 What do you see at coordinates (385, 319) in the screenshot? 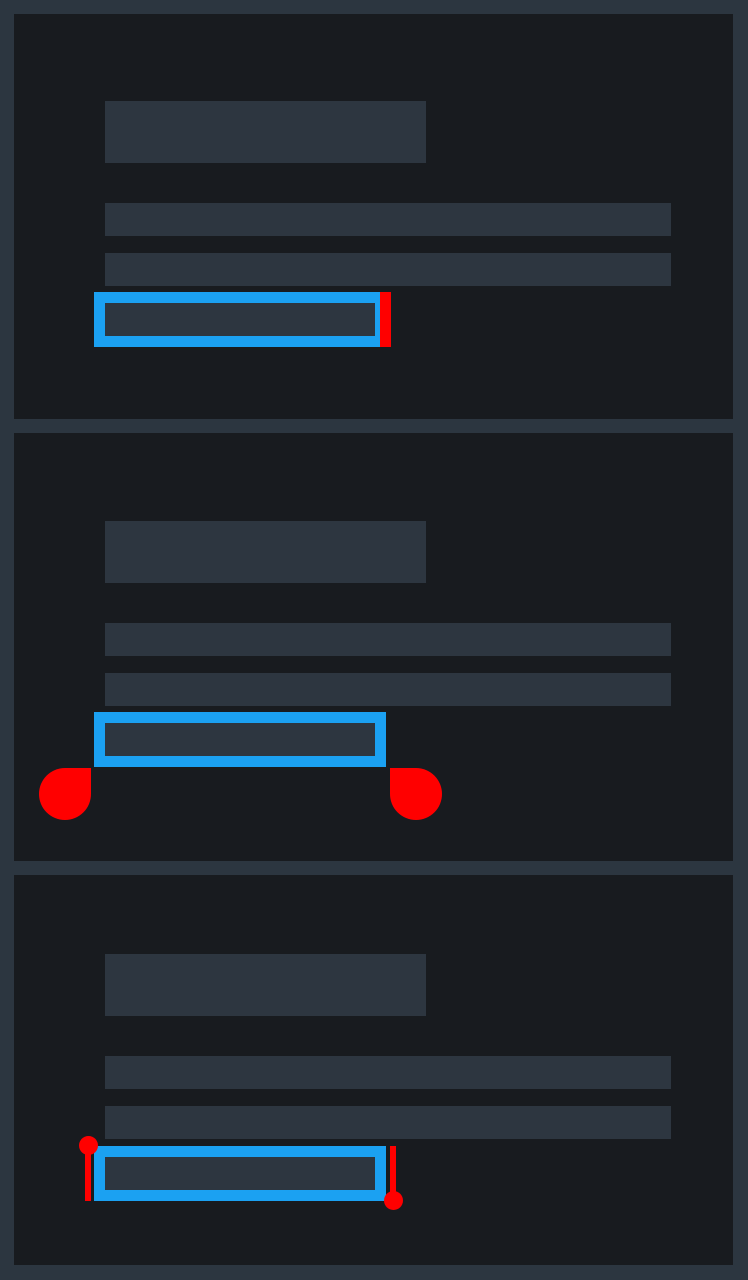
I see `caret-handle` at bounding box center [385, 319].